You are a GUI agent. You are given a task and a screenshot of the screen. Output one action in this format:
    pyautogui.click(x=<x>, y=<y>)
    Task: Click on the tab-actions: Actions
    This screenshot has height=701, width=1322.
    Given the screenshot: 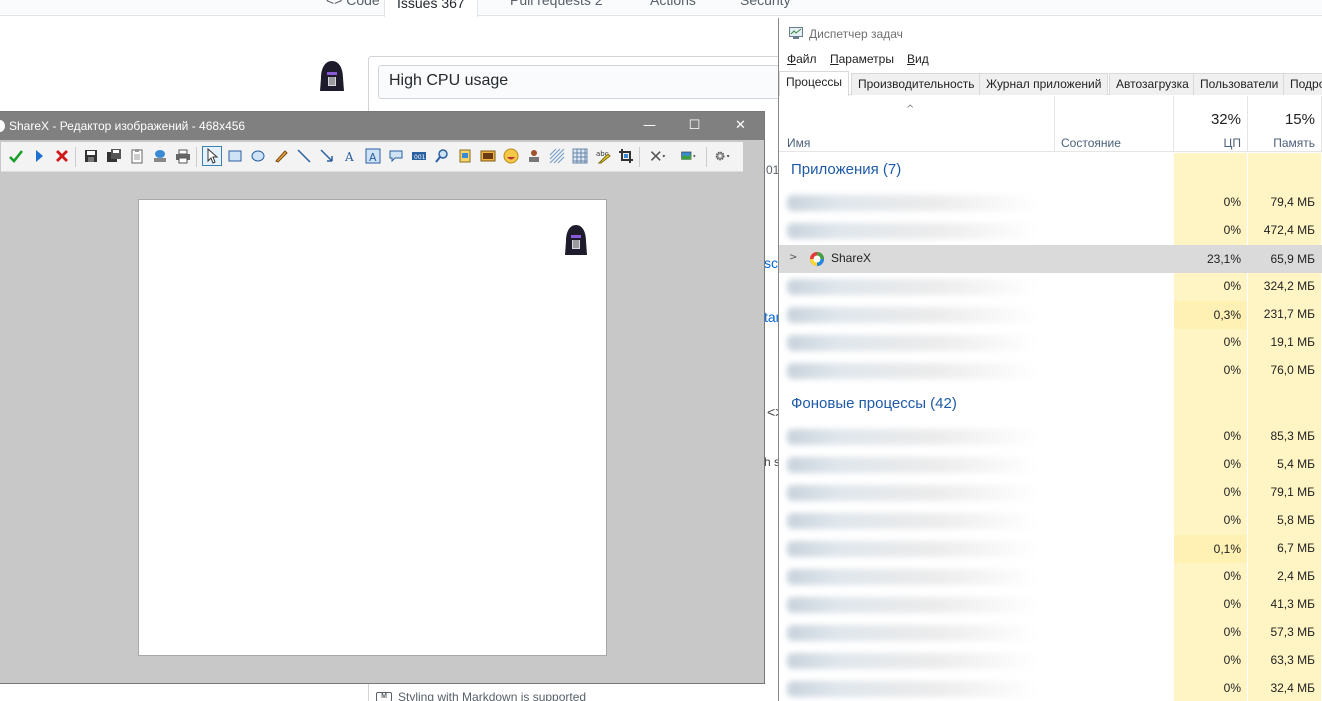 What is the action you would take?
    pyautogui.click(x=673, y=8)
    